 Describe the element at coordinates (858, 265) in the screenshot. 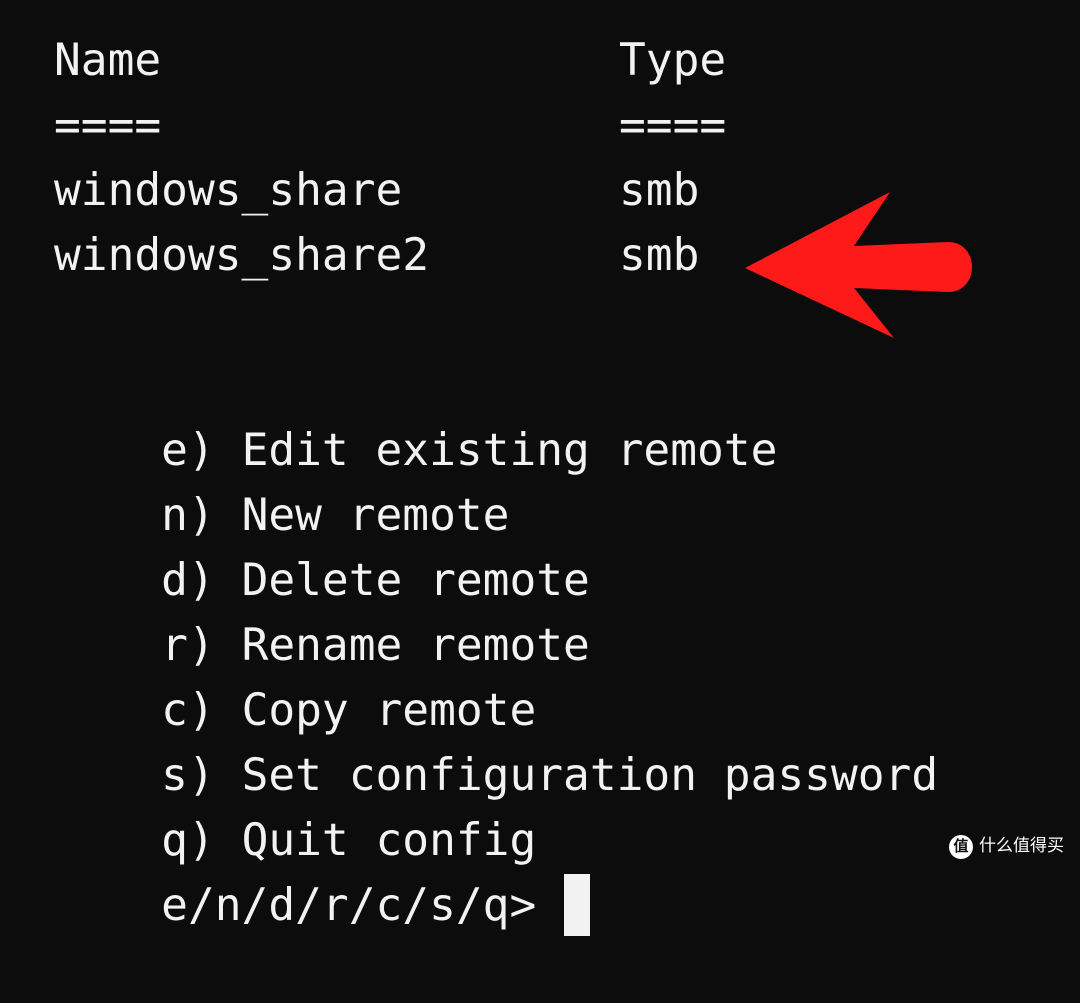

I see `red-arrow-left-icon` at that location.